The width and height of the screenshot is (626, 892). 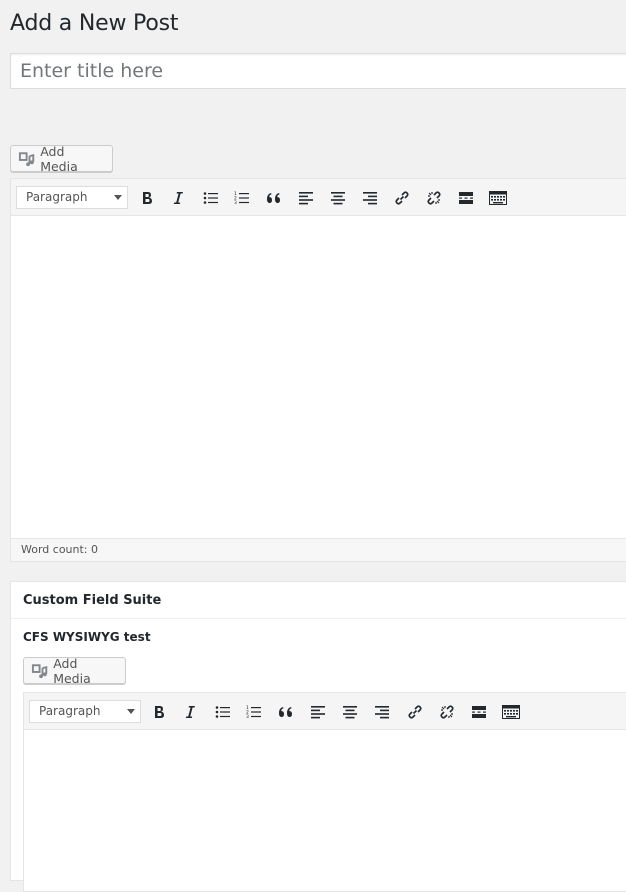 I want to click on cfs-format-select: Paragraph, so click(x=85, y=711).